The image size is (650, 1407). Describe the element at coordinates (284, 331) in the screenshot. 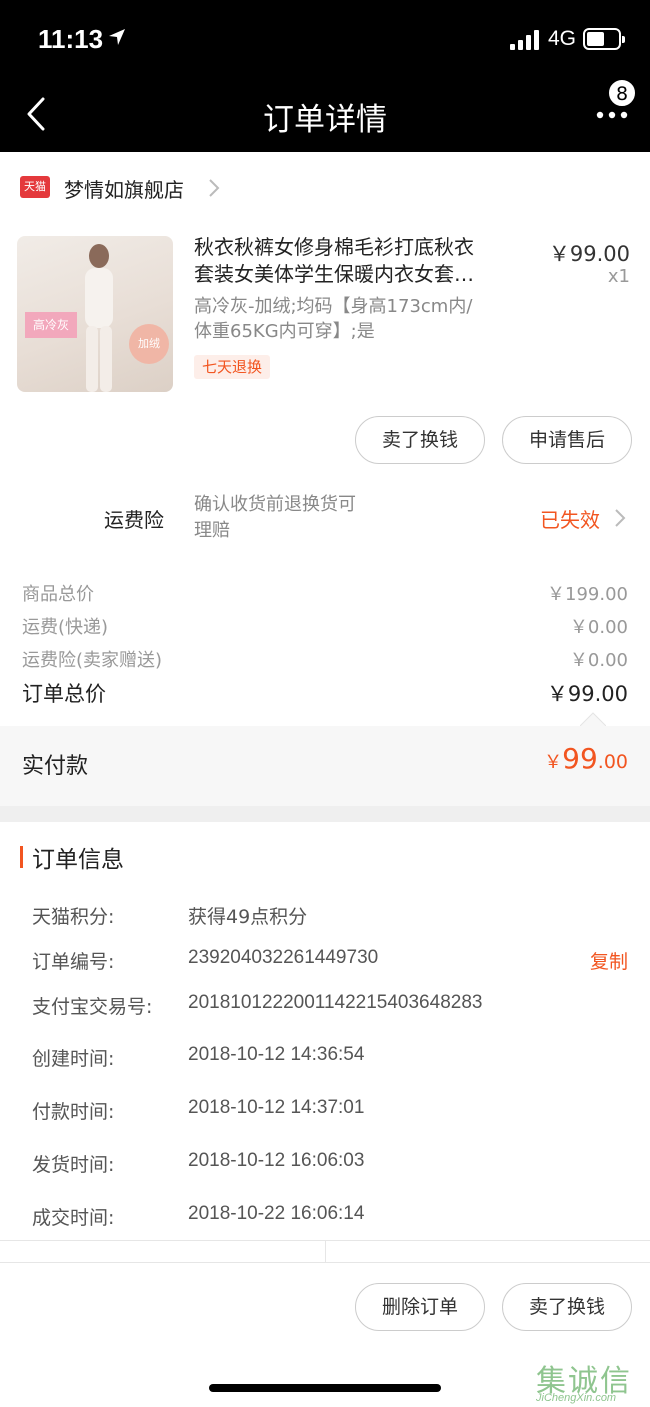

I see `product-spec-line: 体重65KG内可穿】;是` at that location.